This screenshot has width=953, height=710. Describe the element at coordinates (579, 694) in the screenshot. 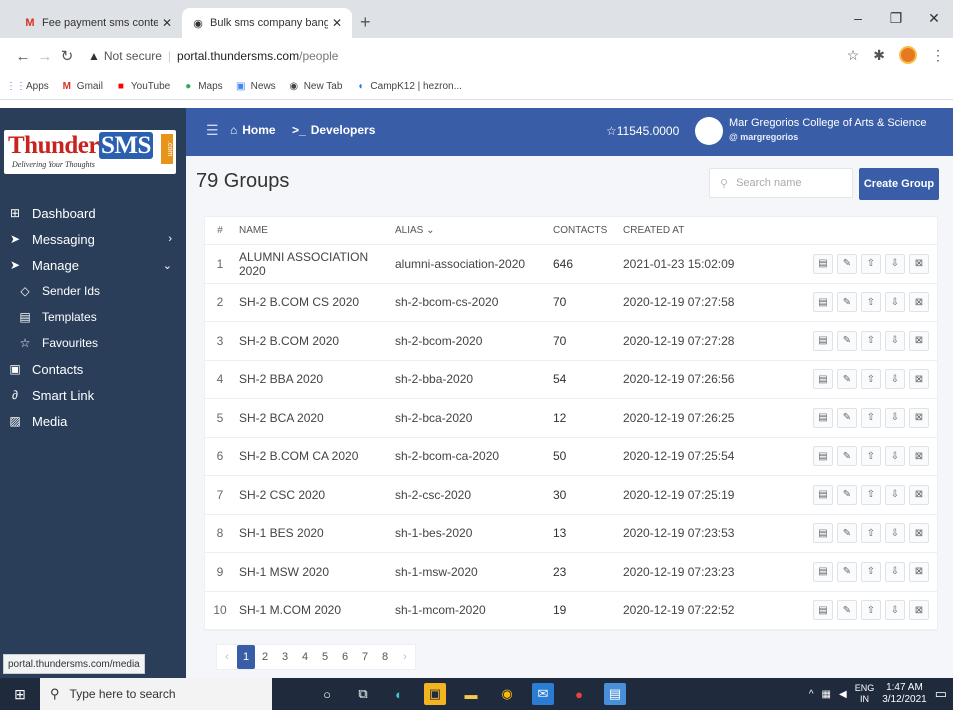

I see `app-icon: ●` at that location.